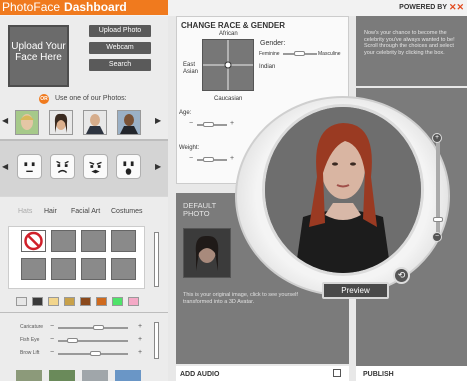 The width and height of the screenshot is (467, 381). Describe the element at coordinates (233, 25) in the screenshot. I see `race-gender-title: CHANGE RACE & GENDER` at that location.